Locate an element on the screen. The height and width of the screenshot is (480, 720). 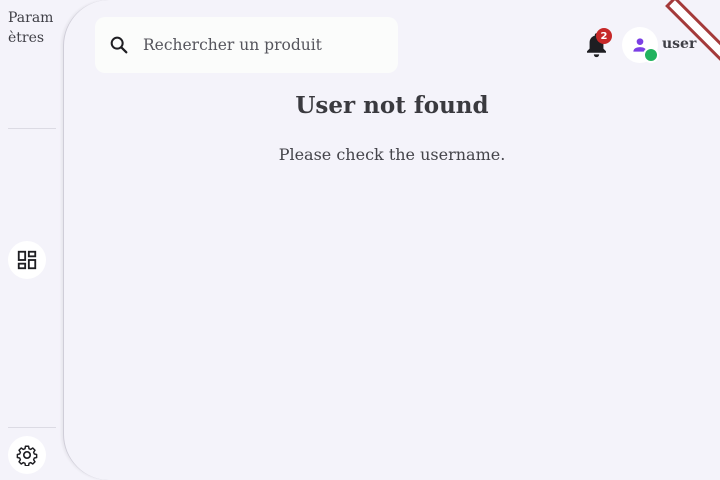
online-status-dot is located at coordinates (651, 55).